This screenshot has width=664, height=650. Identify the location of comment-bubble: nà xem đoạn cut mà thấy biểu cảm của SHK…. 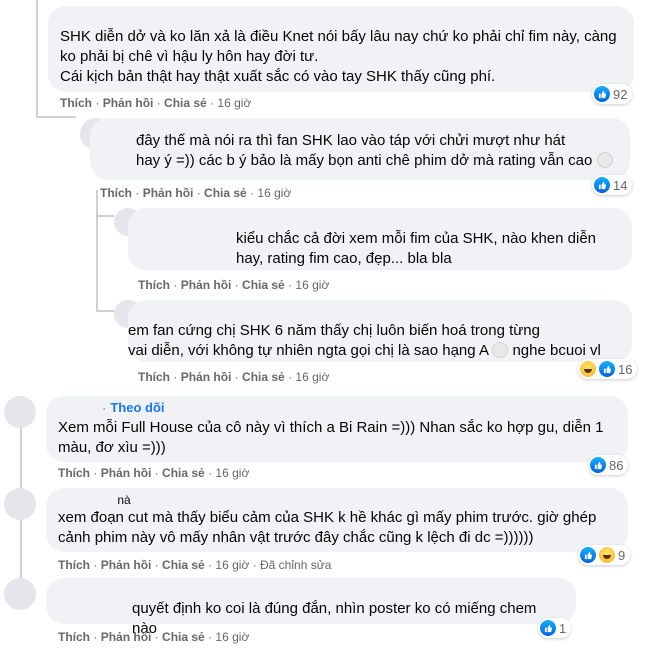
(337, 520).